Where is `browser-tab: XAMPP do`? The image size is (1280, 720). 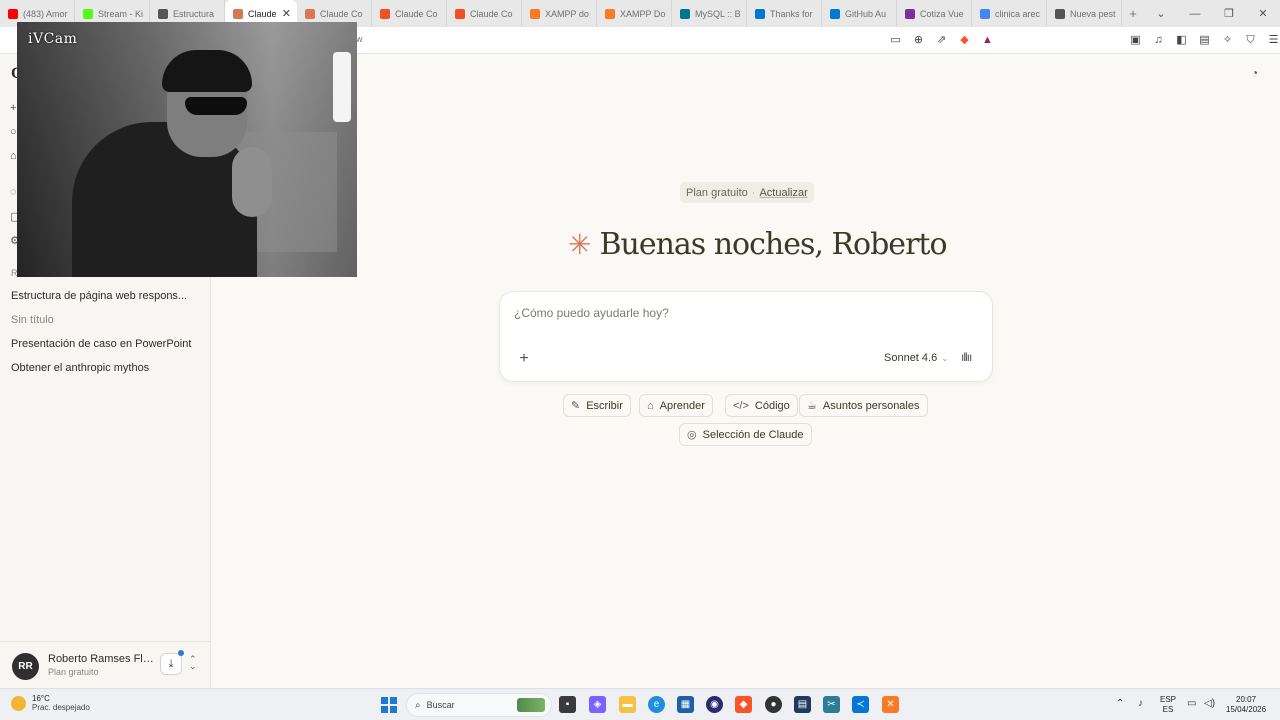 browser-tab: XAMPP do is located at coordinates (559, 13).